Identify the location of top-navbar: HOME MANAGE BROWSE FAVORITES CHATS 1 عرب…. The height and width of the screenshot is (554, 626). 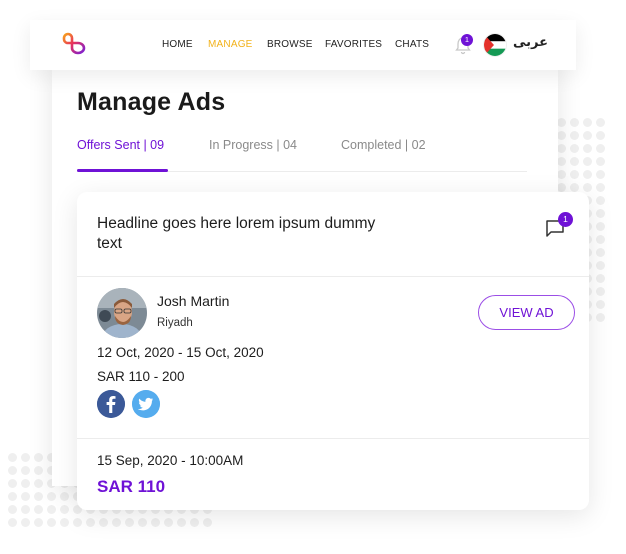
(303, 45).